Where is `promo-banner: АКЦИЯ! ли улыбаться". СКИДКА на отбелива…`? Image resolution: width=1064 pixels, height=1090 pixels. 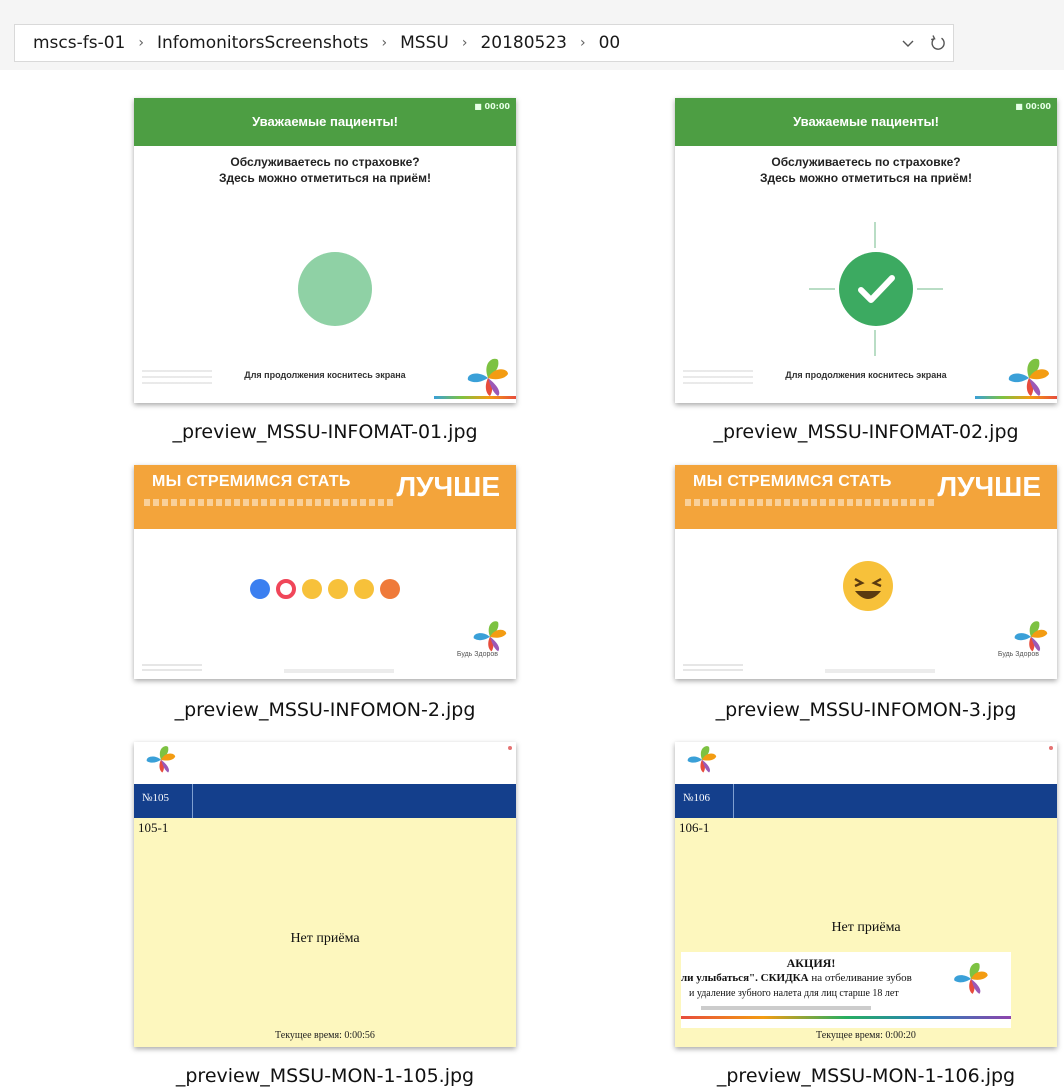
promo-banner: АКЦИЯ! ли улыбаться". СКИДКА на отбелива… is located at coordinates (846, 990).